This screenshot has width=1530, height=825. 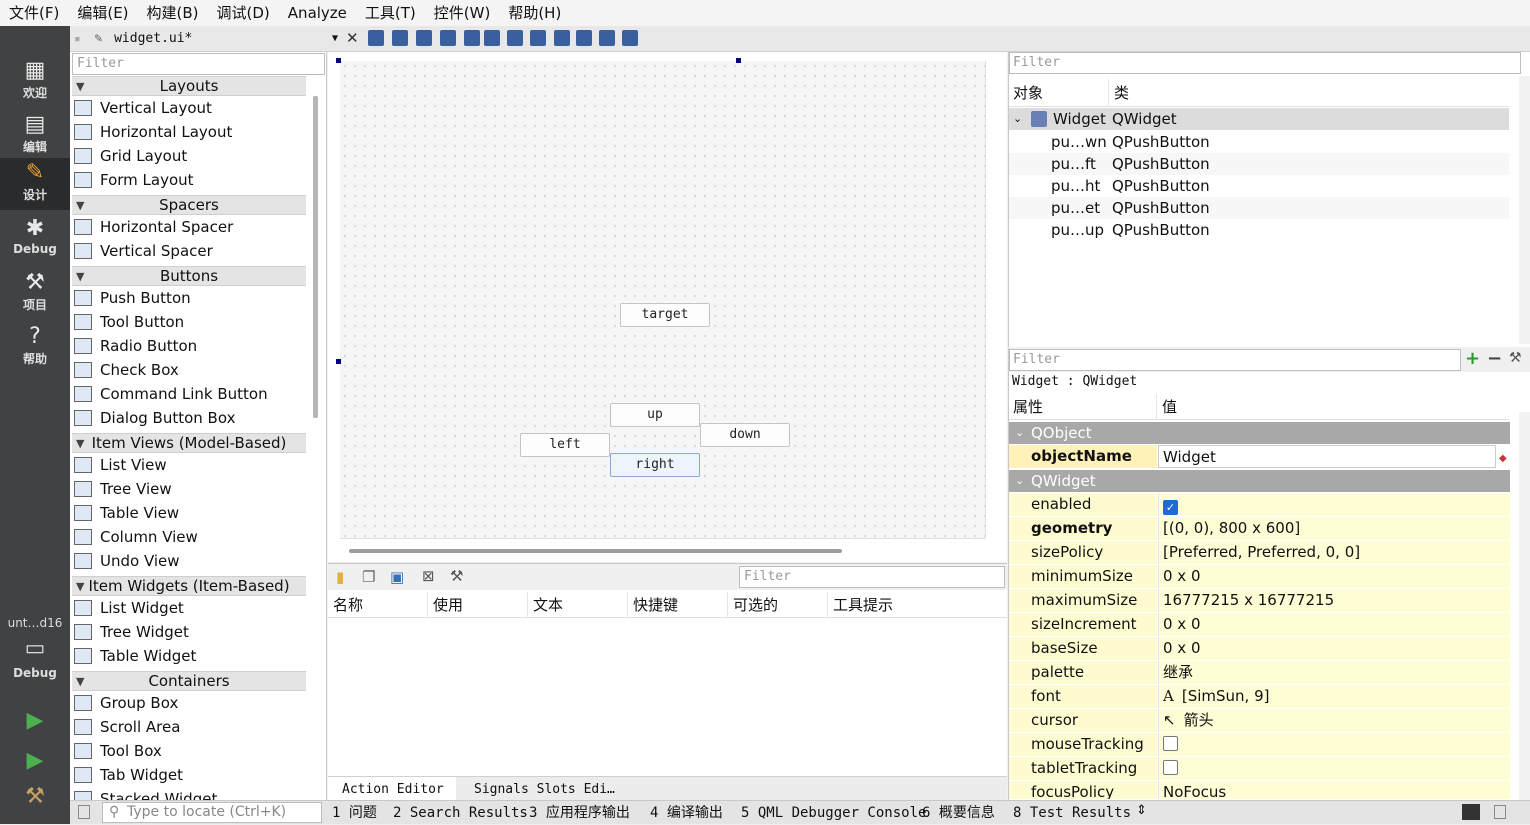 What do you see at coordinates (35, 654) in the screenshot?
I see `kit-selector: unt…d16 ▭ Debug` at bounding box center [35, 654].